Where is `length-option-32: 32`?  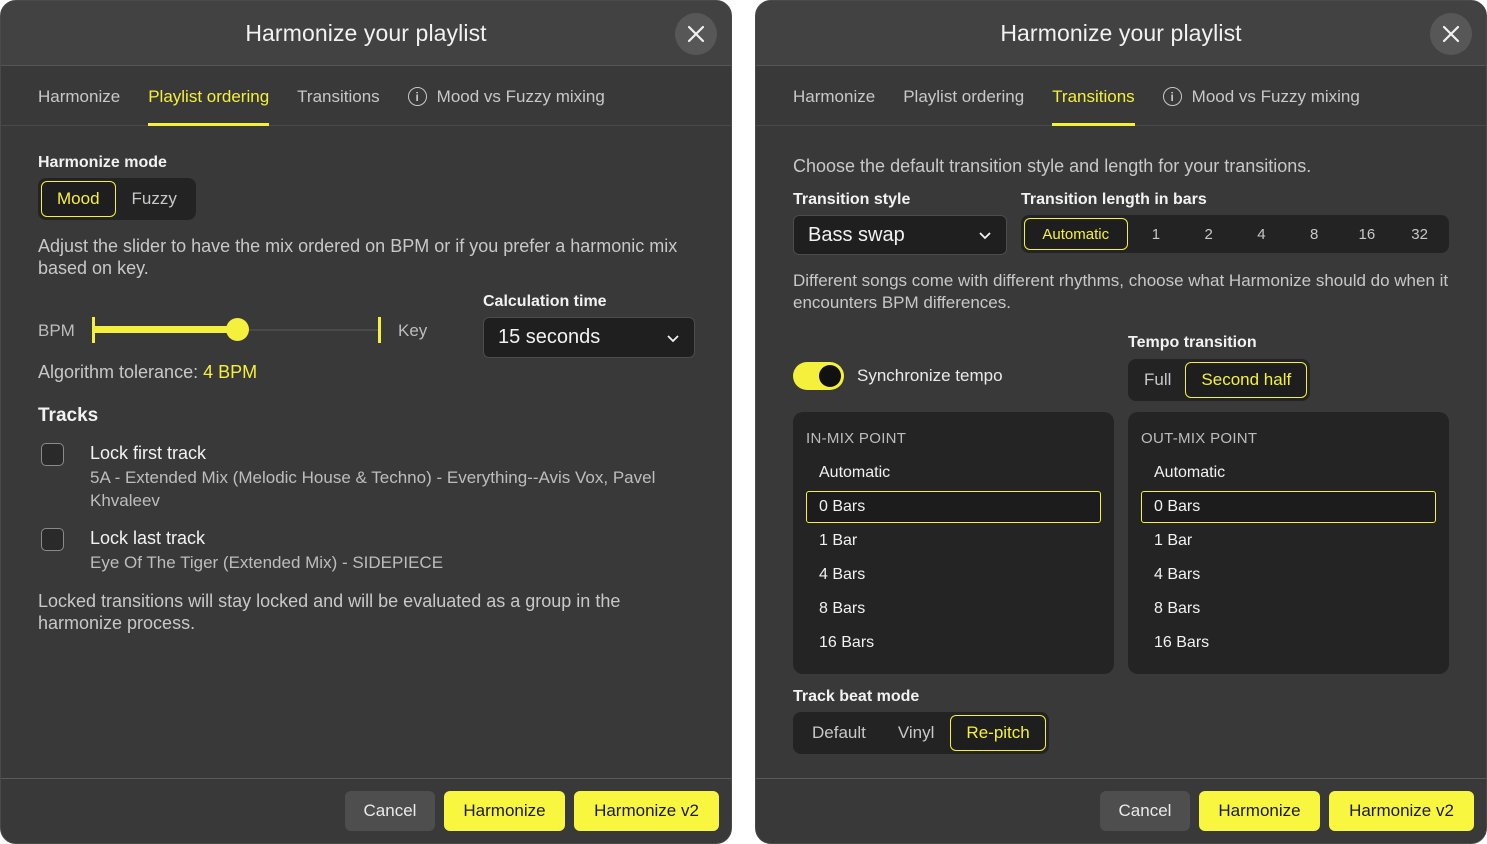
length-option-32: 32 is located at coordinates (1419, 234).